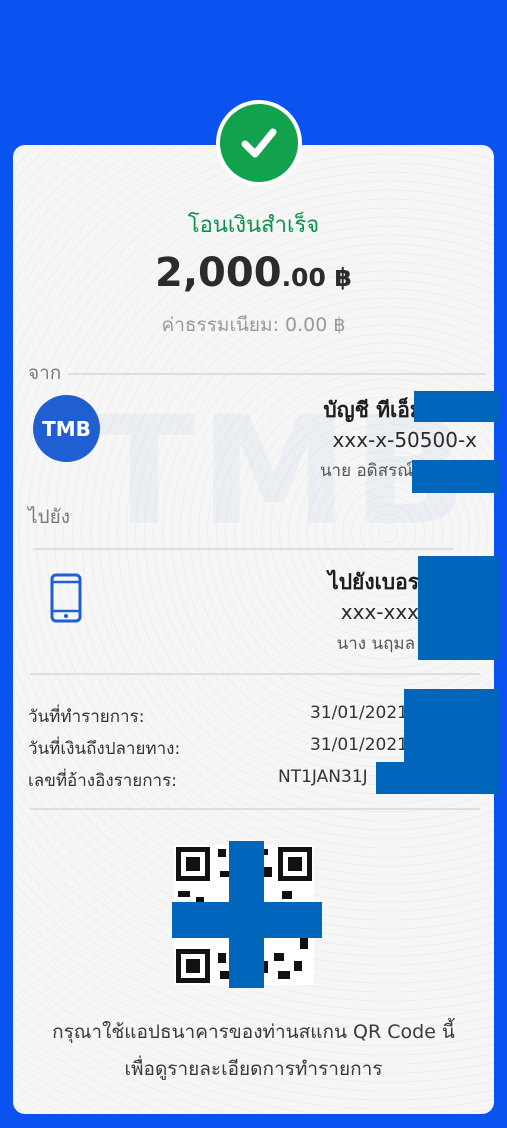 The image size is (507, 1128). I want to click on from-label: จาก, so click(45, 373).